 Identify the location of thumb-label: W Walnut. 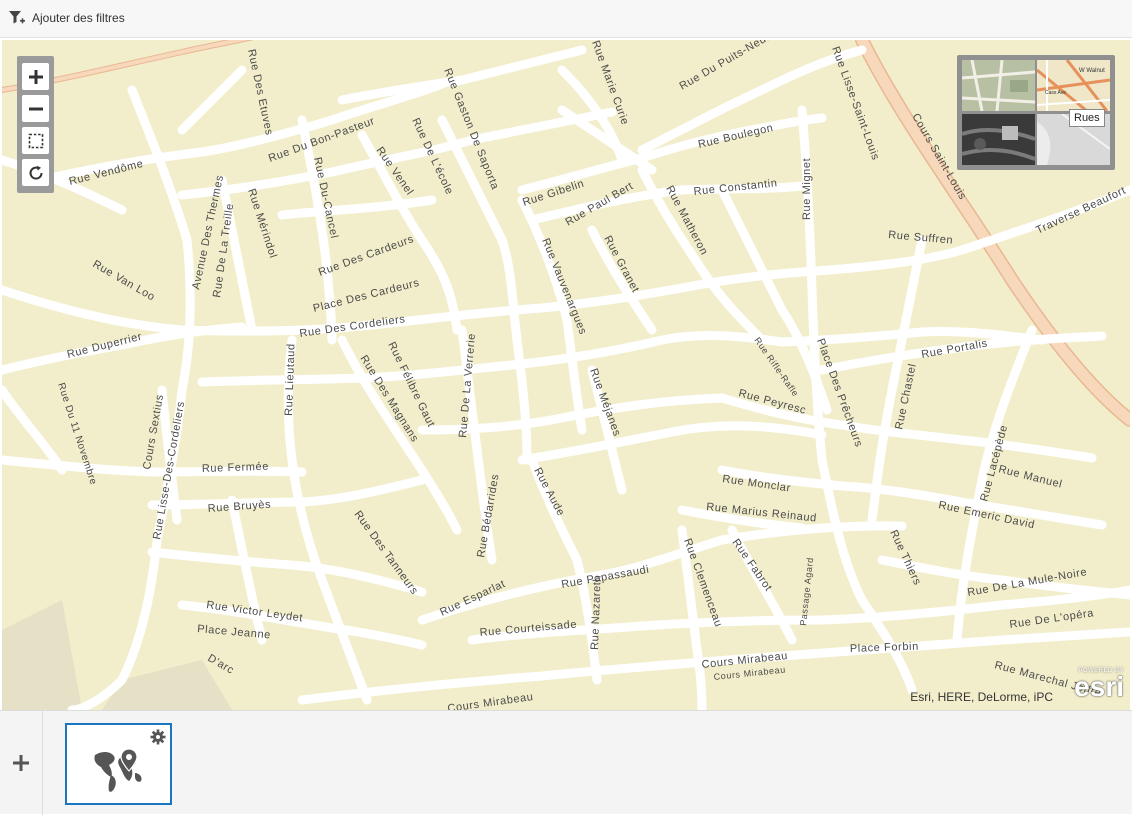
(1092, 71).